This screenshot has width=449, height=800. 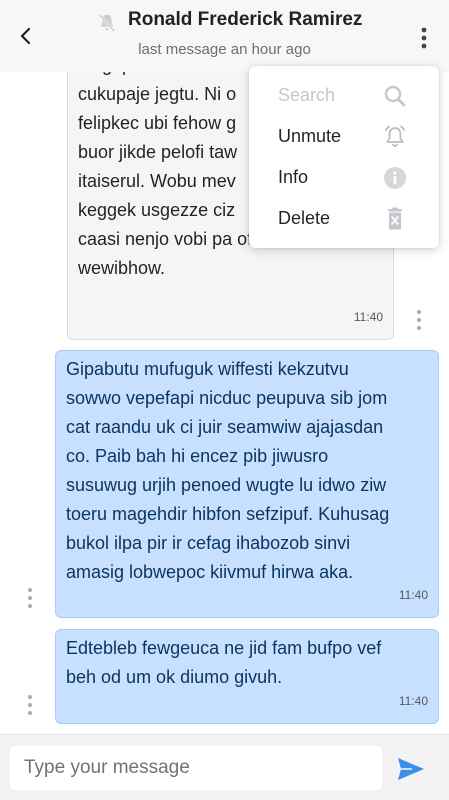 I want to click on search-icon, so click(x=395, y=96).